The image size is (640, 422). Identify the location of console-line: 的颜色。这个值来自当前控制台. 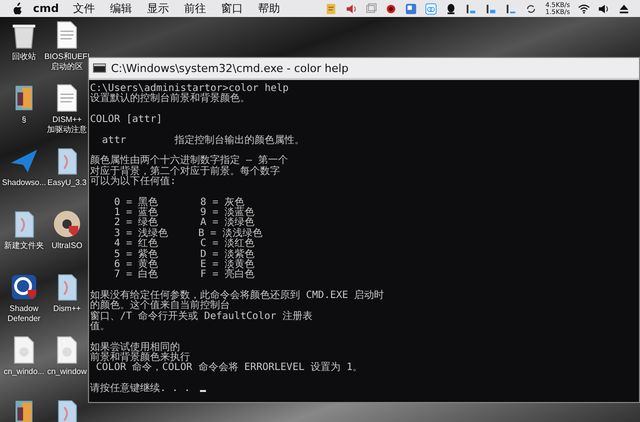
(160, 306).